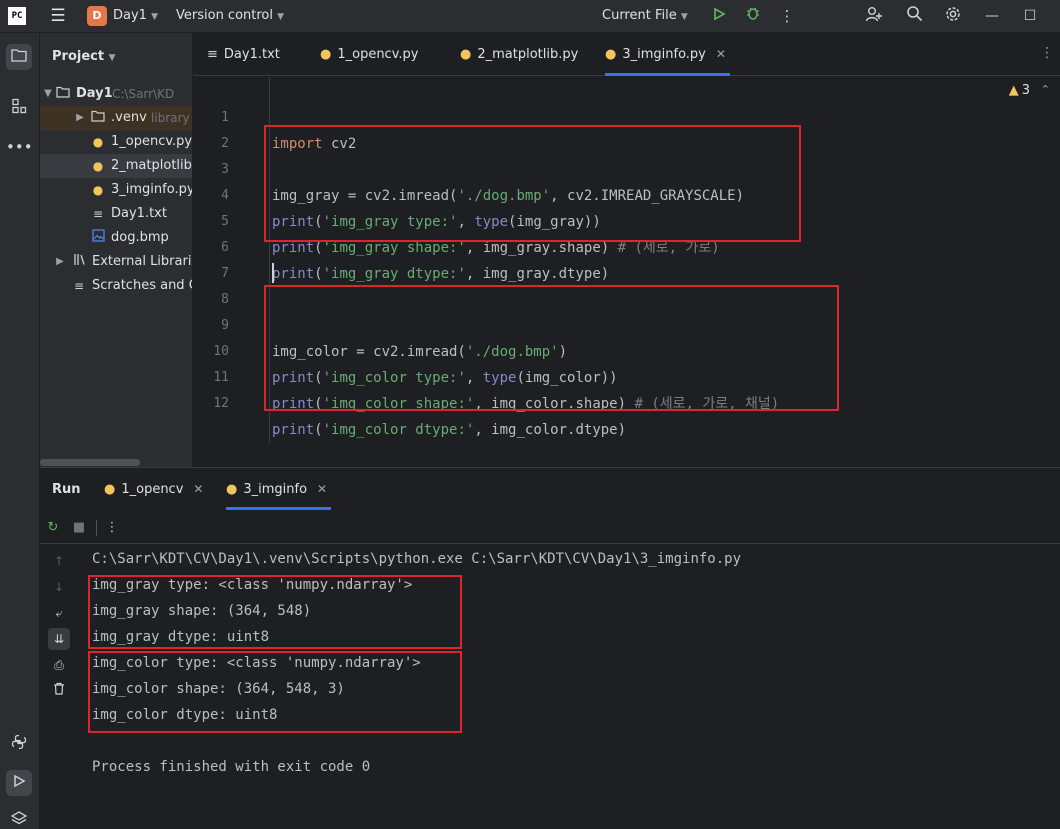 Image resolution: width=1060 pixels, height=829 pixels. What do you see at coordinates (1045, 89) in the screenshot?
I see `chevron-up-icon: ⌃` at bounding box center [1045, 89].